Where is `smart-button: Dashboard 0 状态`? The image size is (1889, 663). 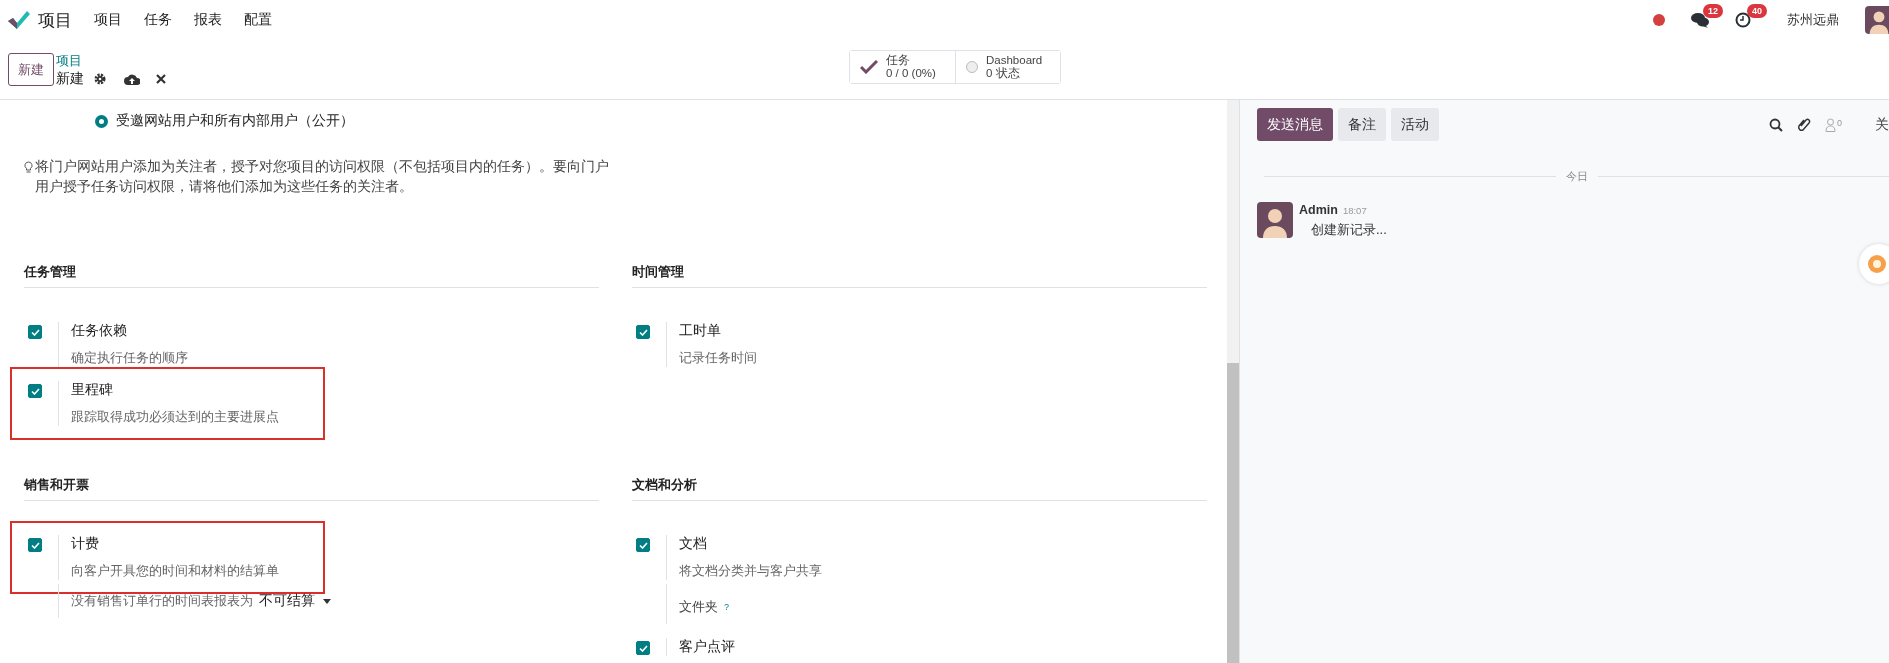 smart-button: Dashboard 0 状态 is located at coordinates (1007, 67).